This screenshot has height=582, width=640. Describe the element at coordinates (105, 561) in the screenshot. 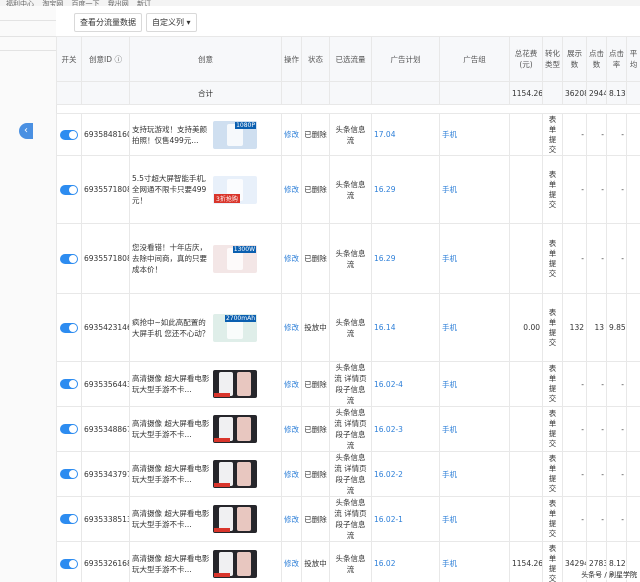

I see `creative-id: 69353261687` at that location.